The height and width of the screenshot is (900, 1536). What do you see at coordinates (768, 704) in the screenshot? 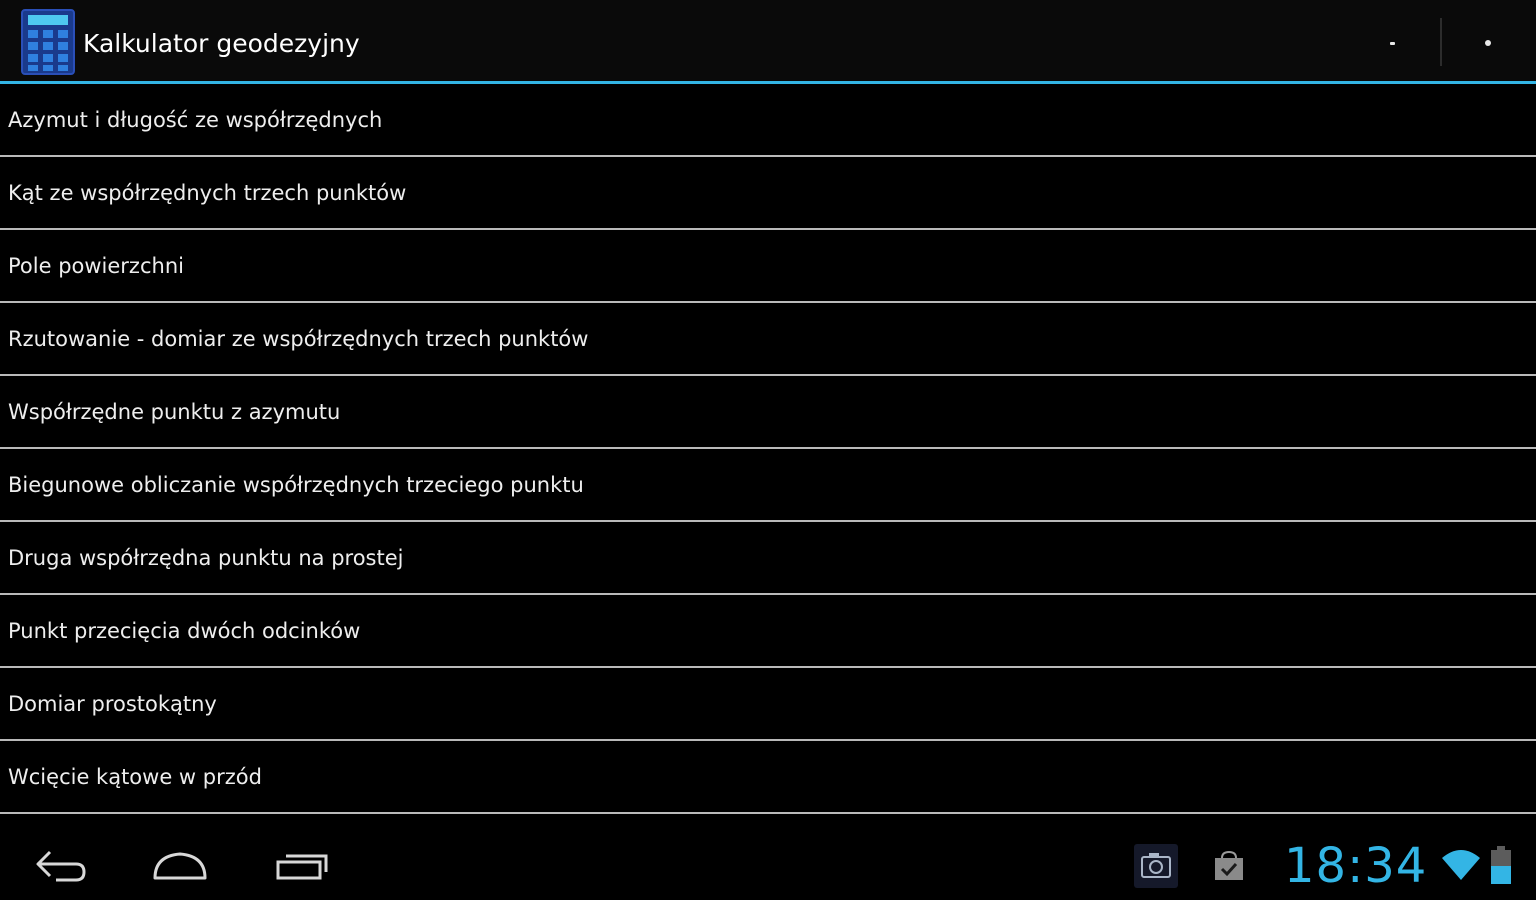
I see `list-item: Domiar prostokątny` at bounding box center [768, 704].